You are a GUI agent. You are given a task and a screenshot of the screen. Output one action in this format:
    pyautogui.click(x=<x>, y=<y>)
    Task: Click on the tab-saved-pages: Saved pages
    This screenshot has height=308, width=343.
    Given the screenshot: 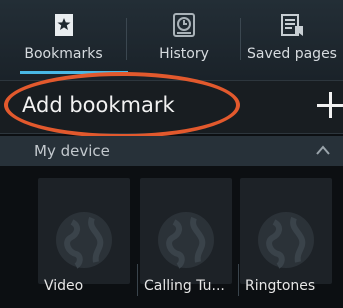 What is the action you would take?
    pyautogui.click(x=292, y=40)
    